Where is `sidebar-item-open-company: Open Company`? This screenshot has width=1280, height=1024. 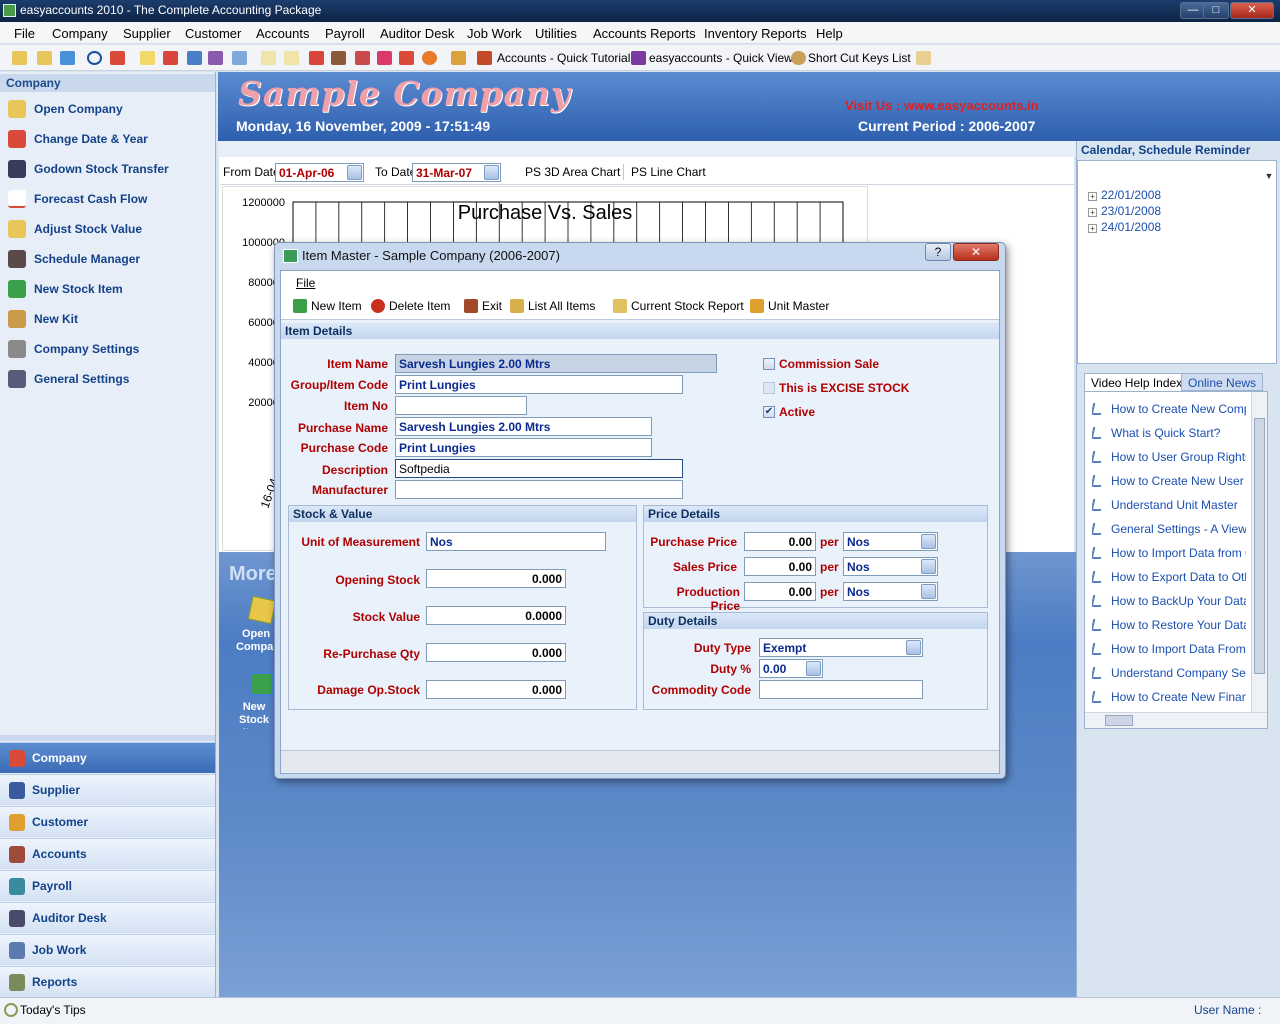 sidebar-item-open-company: Open Company is located at coordinates (108, 110).